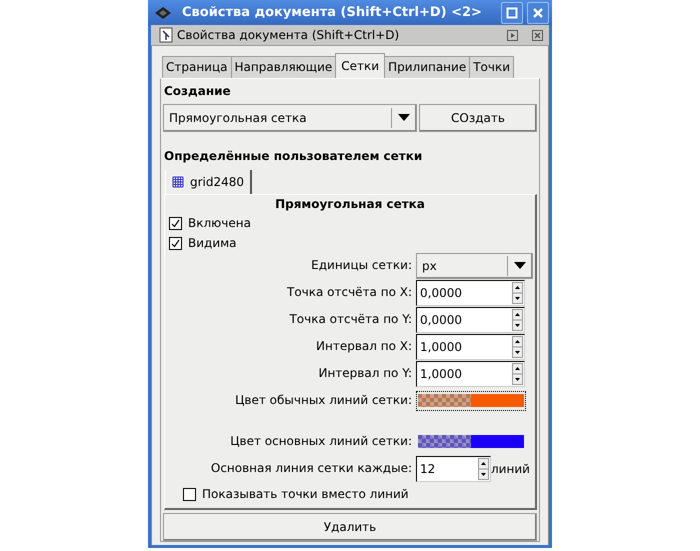  I want to click on field-label: Единицы сетки:, so click(361, 265).